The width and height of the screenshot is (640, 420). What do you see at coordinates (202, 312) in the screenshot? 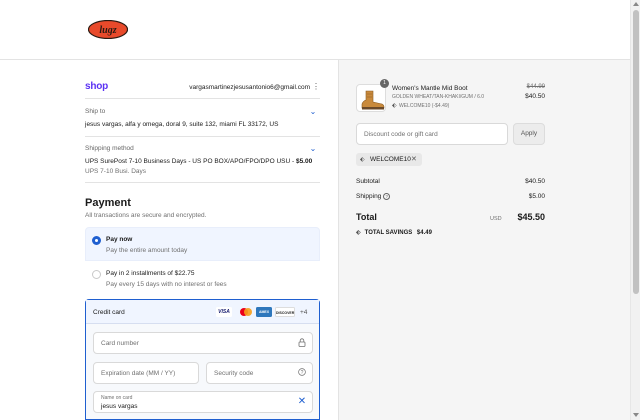
I see `credit-card-header: Credit card VISA AMEX DISCOVER +4` at bounding box center [202, 312].